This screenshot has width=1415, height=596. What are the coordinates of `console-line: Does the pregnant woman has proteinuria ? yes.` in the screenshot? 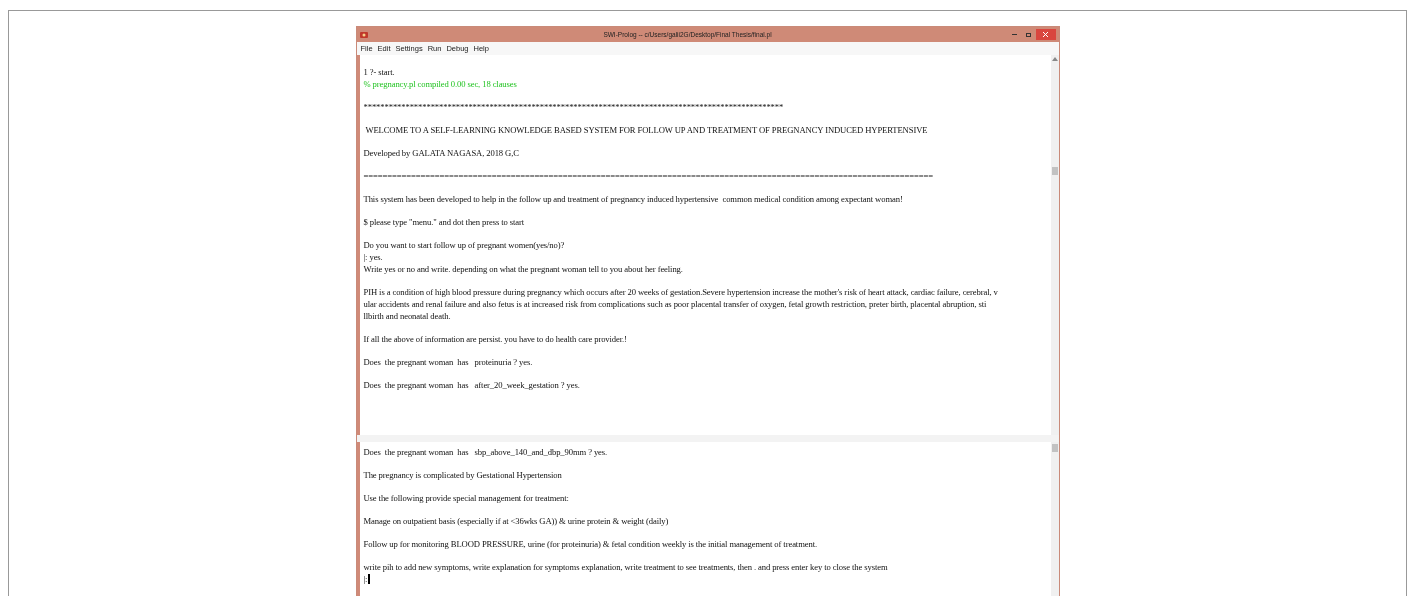 It's located at (448, 362).